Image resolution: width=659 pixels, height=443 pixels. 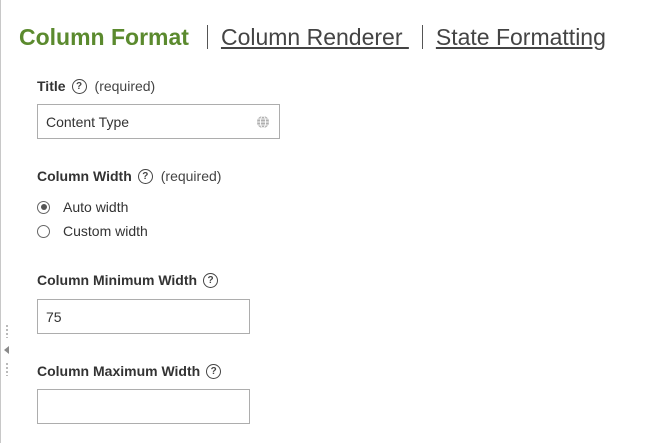 What do you see at coordinates (119, 371) in the screenshot?
I see `max-width-label: Column Maximum Width` at bounding box center [119, 371].